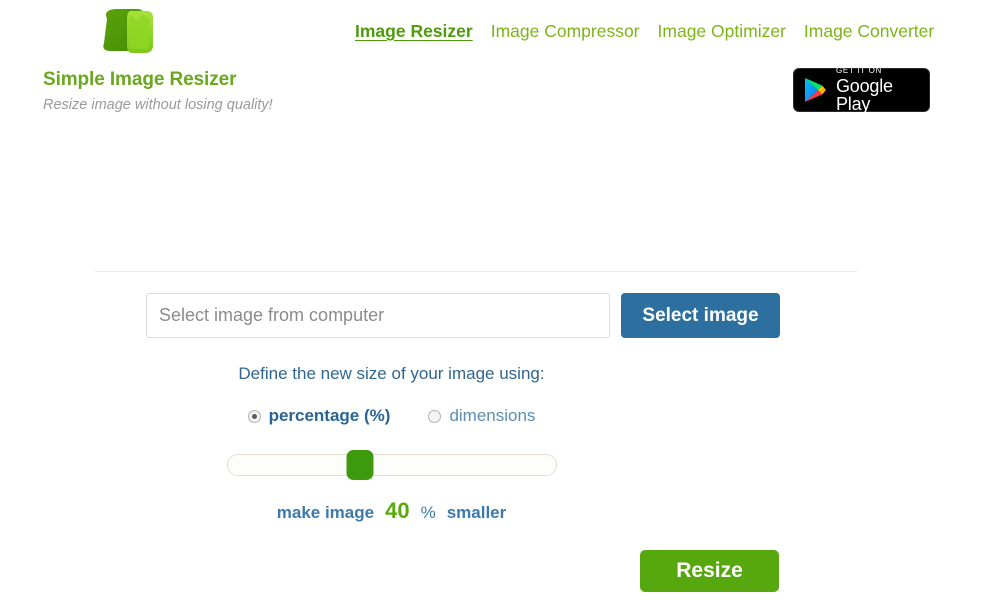  Describe the element at coordinates (722, 31) in the screenshot. I see `nav-link-image-optimizer: Image Optimizer` at that location.